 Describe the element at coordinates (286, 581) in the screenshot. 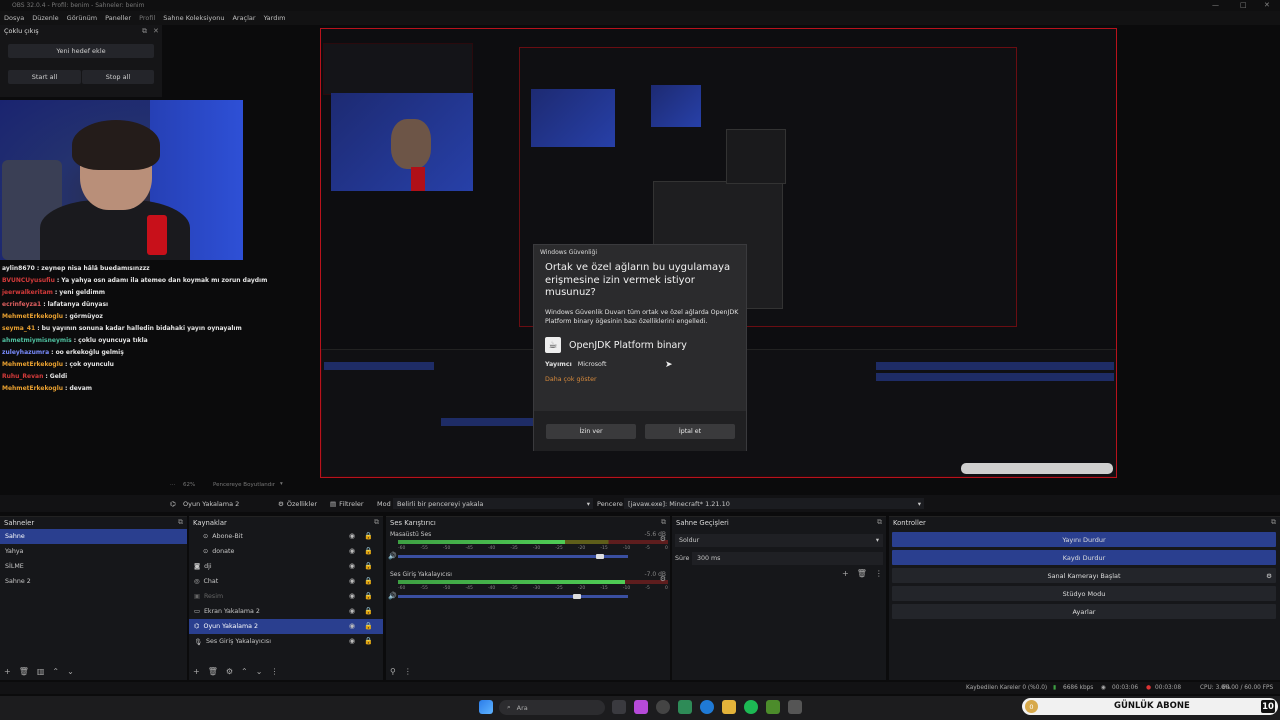

I see `source-item: ◎ Chat ◉ 🔒` at that location.